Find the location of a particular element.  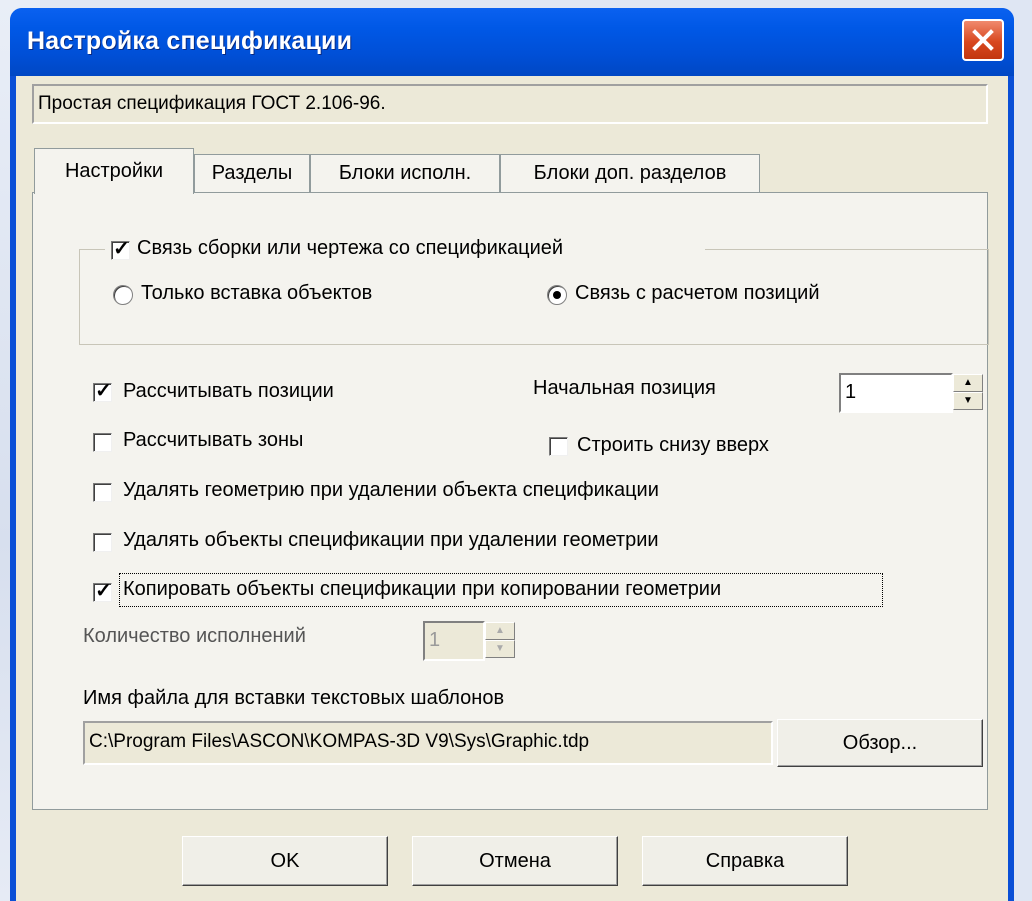

copy-objects-checkbox: ✓ is located at coordinates (102, 591).